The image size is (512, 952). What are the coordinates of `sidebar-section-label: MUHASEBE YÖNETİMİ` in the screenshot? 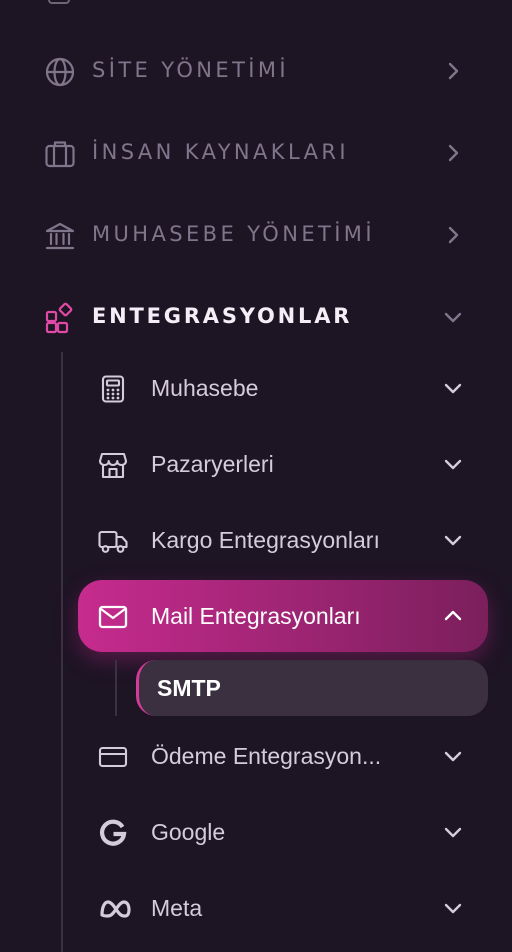 It's located at (233, 234).